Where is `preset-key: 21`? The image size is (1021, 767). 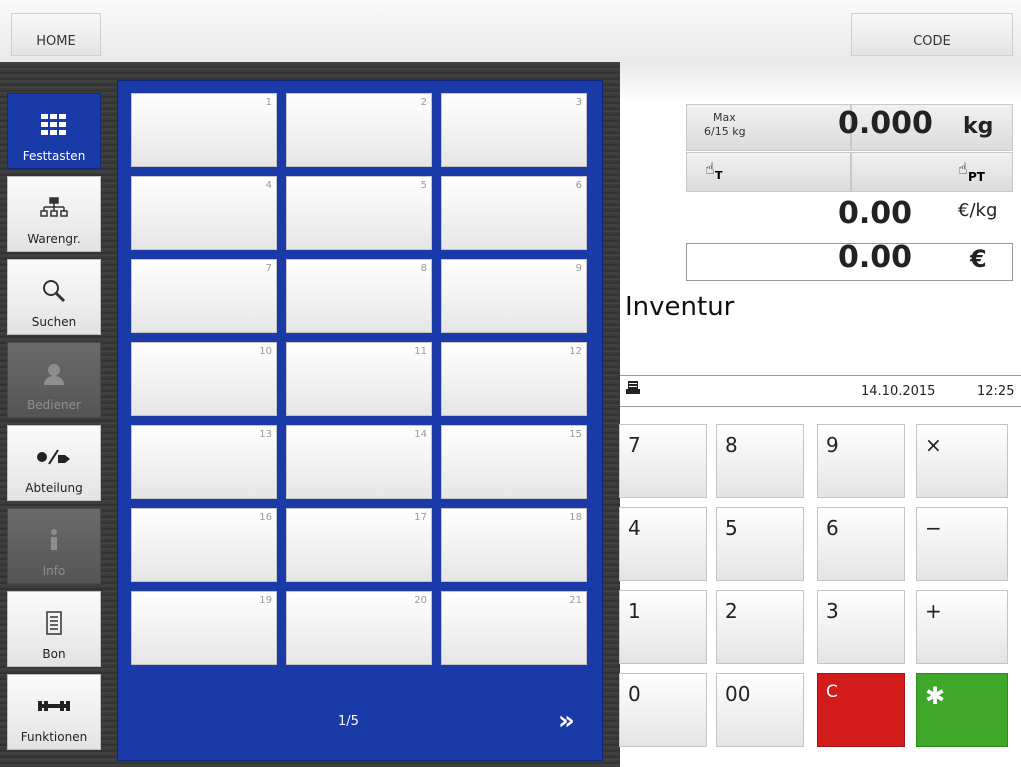
preset-key: 21 is located at coordinates (514, 628).